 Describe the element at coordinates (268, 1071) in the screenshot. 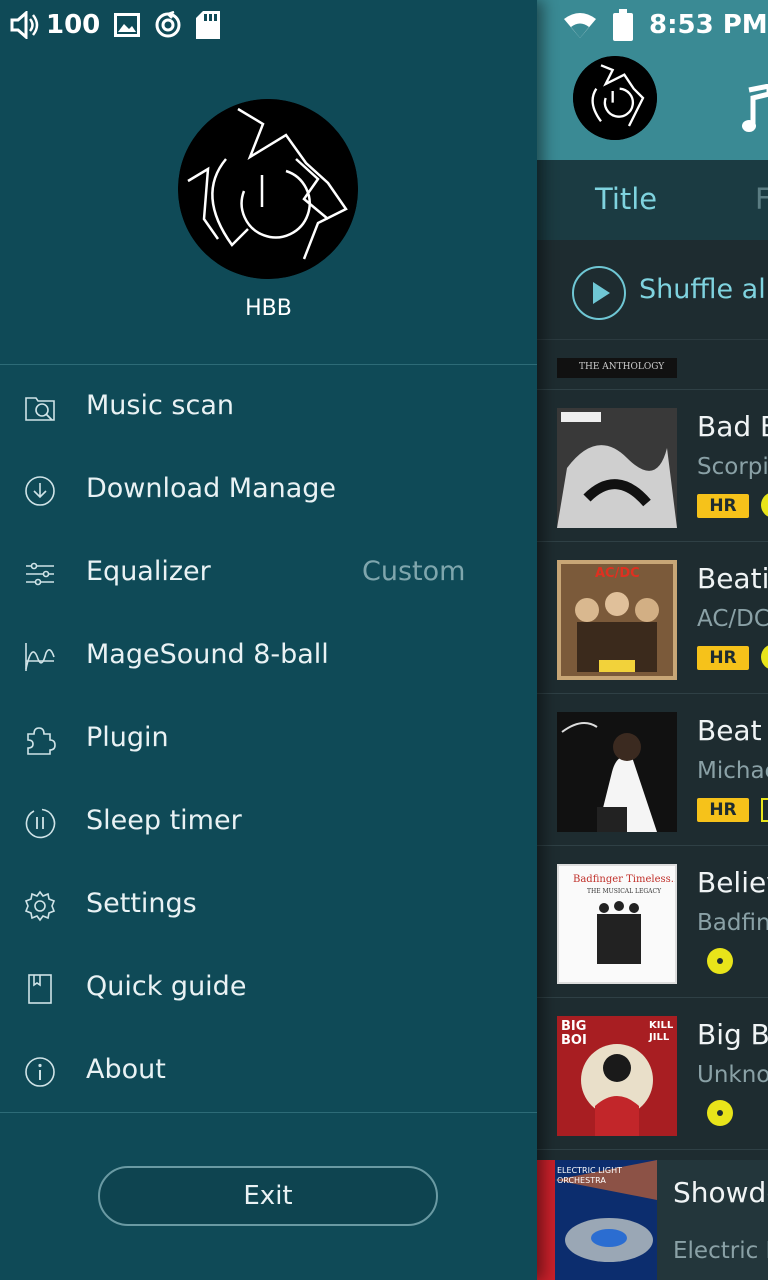

I see `menu-item-about: About` at that location.